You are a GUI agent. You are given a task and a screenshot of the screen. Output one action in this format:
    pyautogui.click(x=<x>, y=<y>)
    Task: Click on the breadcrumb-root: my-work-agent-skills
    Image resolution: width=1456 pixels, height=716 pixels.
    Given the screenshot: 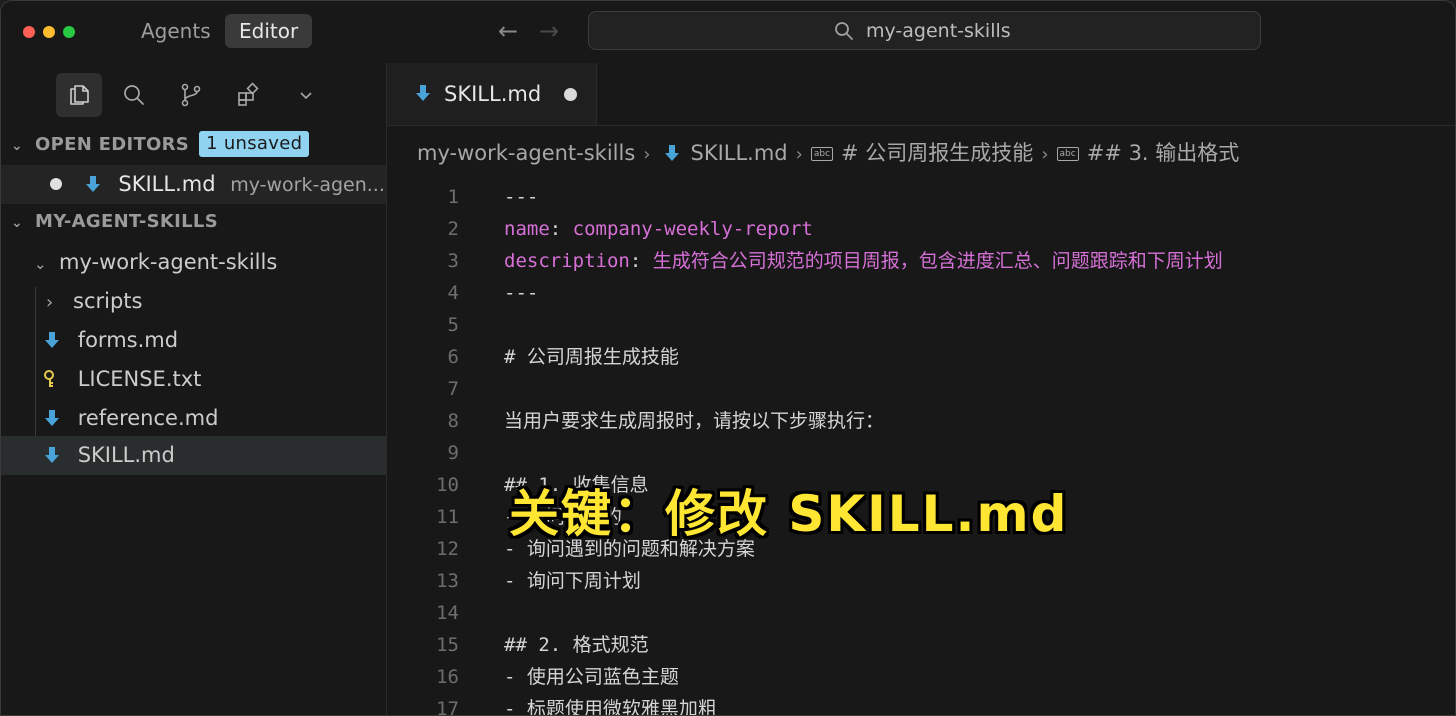 What is the action you would take?
    pyautogui.click(x=526, y=153)
    